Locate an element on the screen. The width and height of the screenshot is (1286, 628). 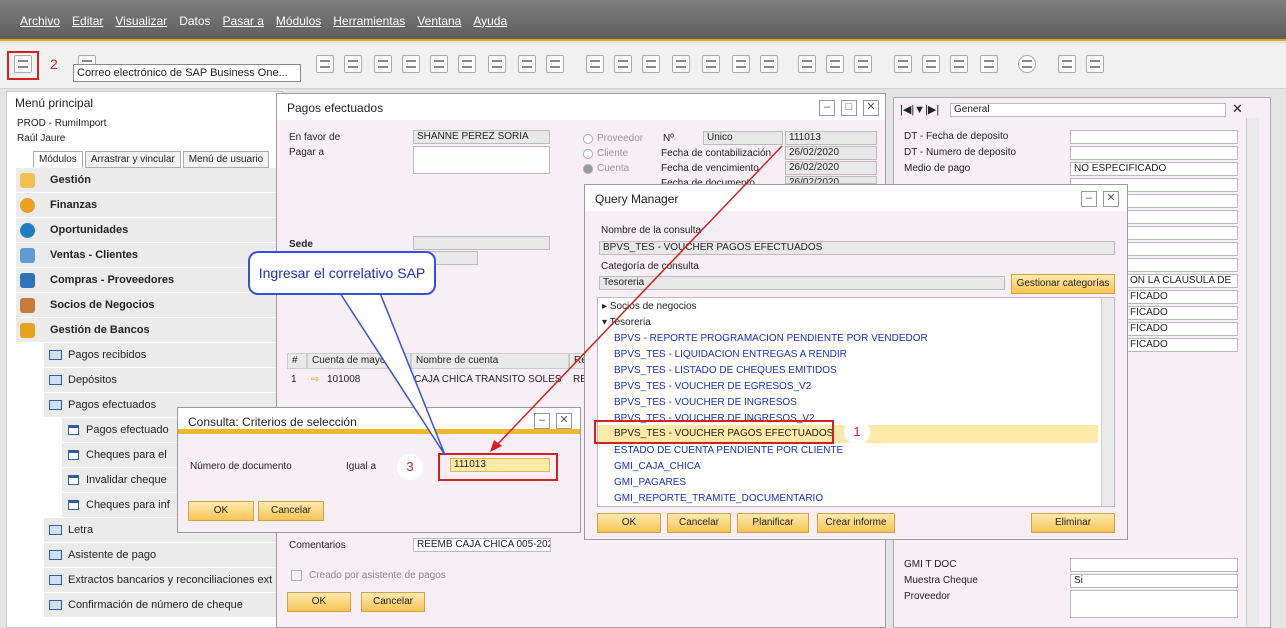
udf-combo: General is located at coordinates (1088, 110).